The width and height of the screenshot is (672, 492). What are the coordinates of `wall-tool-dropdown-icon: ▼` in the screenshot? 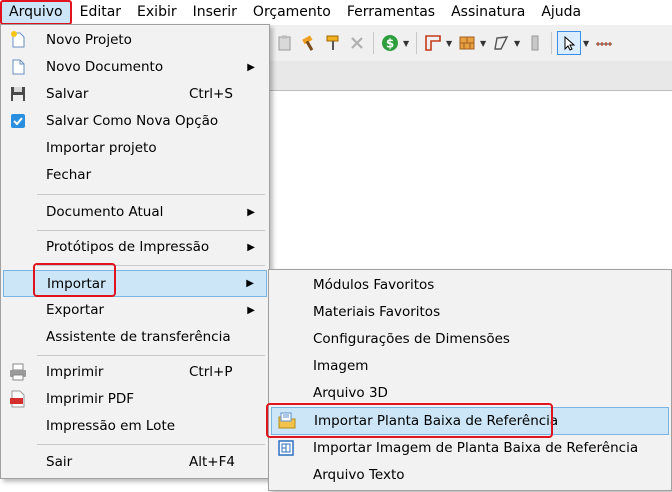 It's located at (450, 43).